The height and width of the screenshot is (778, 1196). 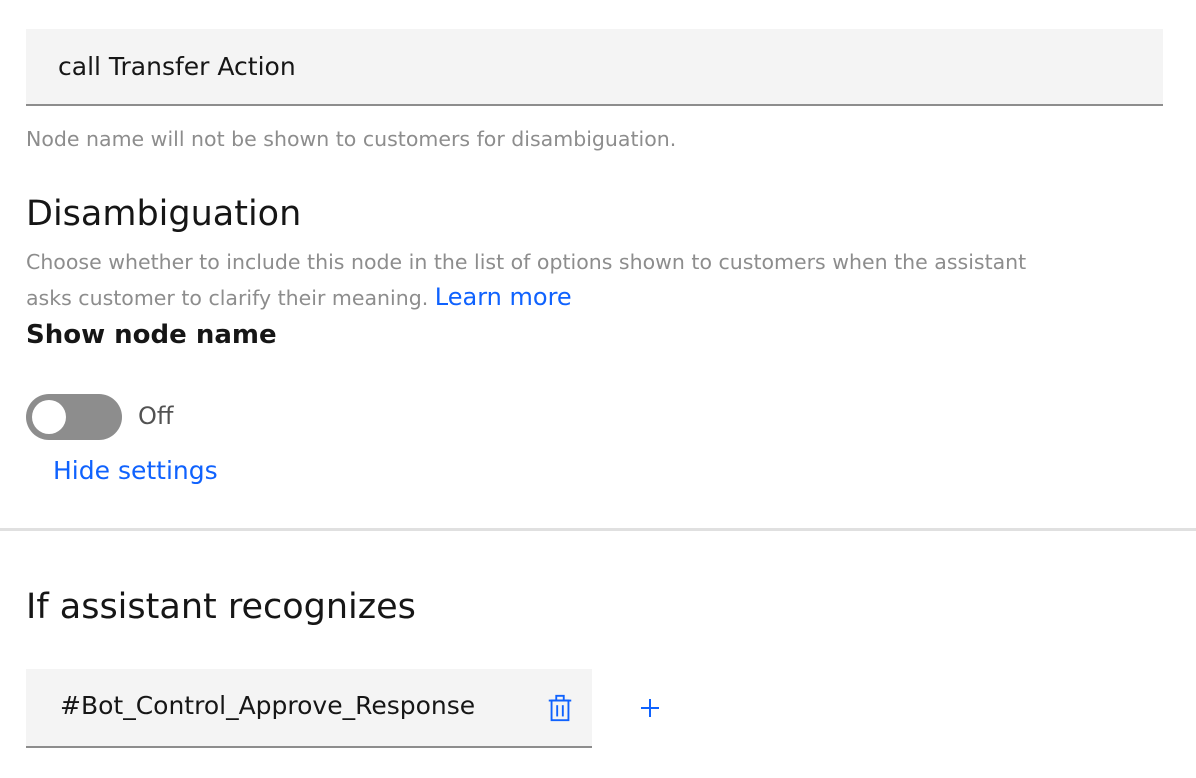 I want to click on section-divider, so click(x=598, y=529).